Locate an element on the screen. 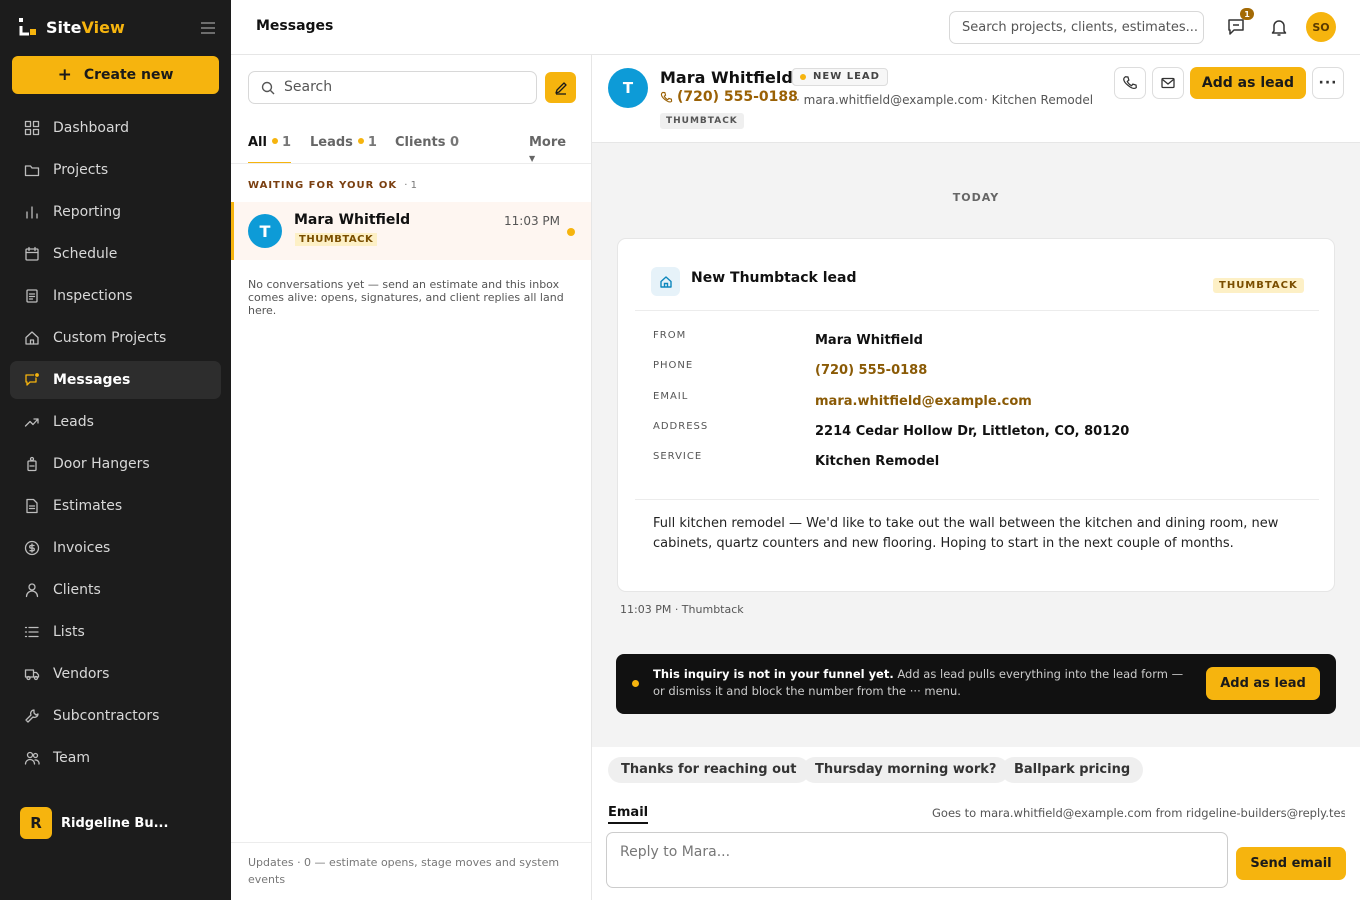  quick-reply-chip: Thanks for reaching out is located at coordinates (709, 770).